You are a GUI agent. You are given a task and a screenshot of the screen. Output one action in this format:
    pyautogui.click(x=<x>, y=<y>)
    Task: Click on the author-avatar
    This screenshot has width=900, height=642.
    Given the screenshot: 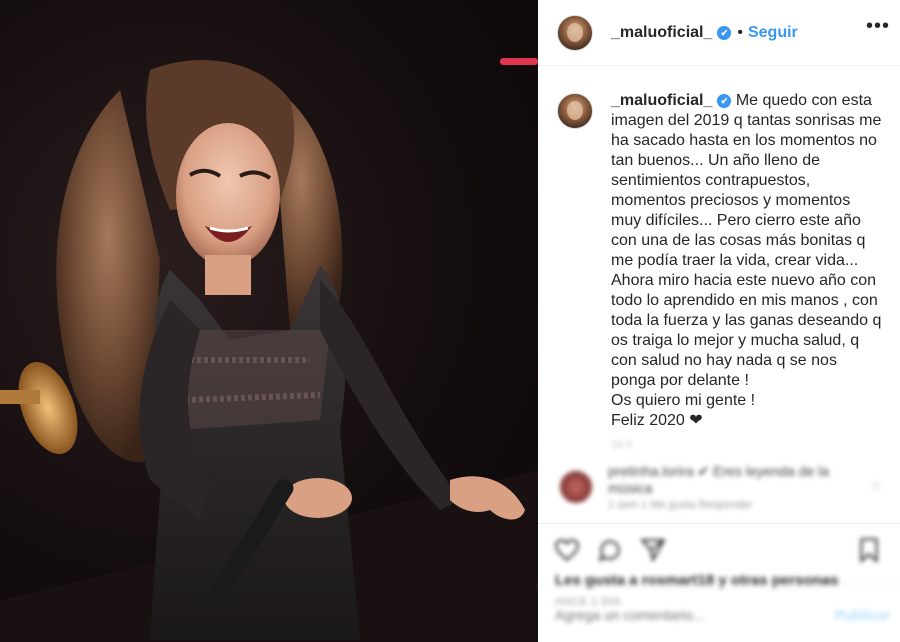 What is the action you would take?
    pyautogui.click(x=575, y=32)
    